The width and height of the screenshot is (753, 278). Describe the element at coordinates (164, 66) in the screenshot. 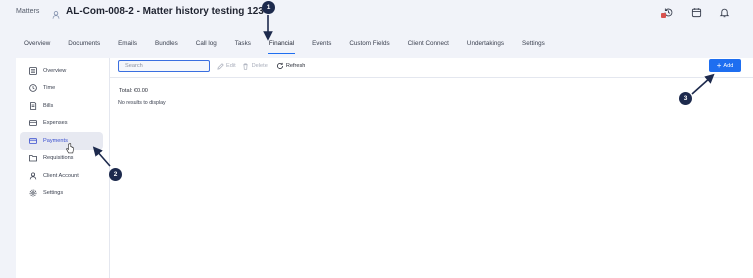

I see `search-input` at that location.